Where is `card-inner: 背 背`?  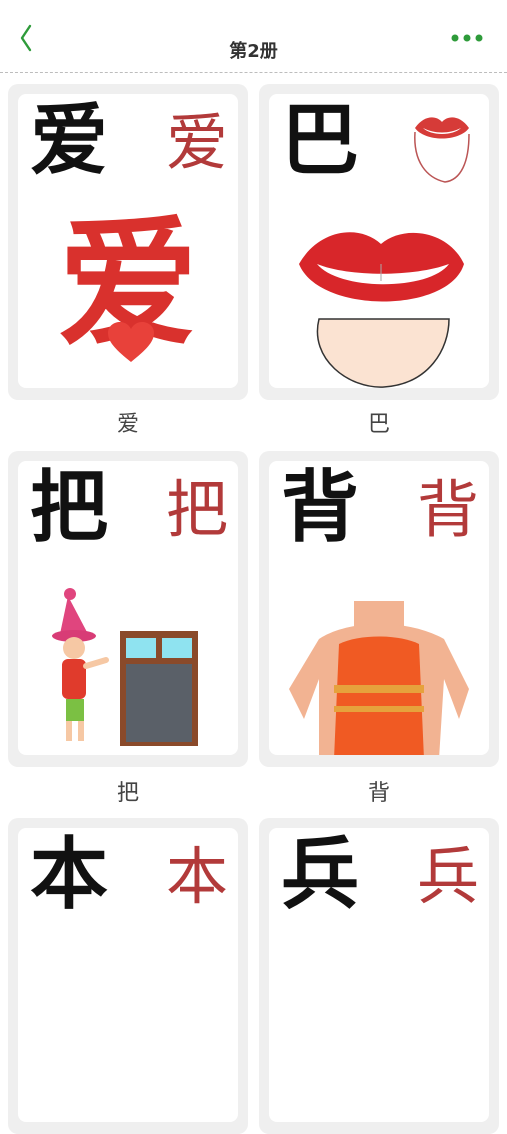 card-inner: 背 背 is located at coordinates (379, 608).